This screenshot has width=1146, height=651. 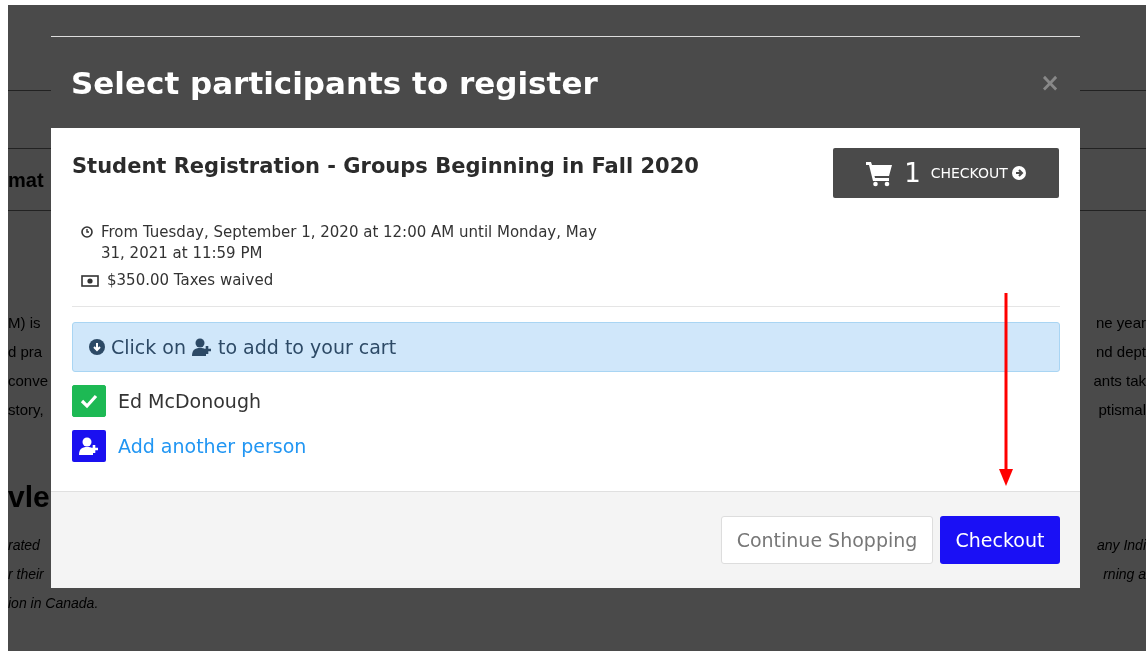 What do you see at coordinates (26, 573) in the screenshot?
I see `paragraph-text: r their` at bounding box center [26, 573].